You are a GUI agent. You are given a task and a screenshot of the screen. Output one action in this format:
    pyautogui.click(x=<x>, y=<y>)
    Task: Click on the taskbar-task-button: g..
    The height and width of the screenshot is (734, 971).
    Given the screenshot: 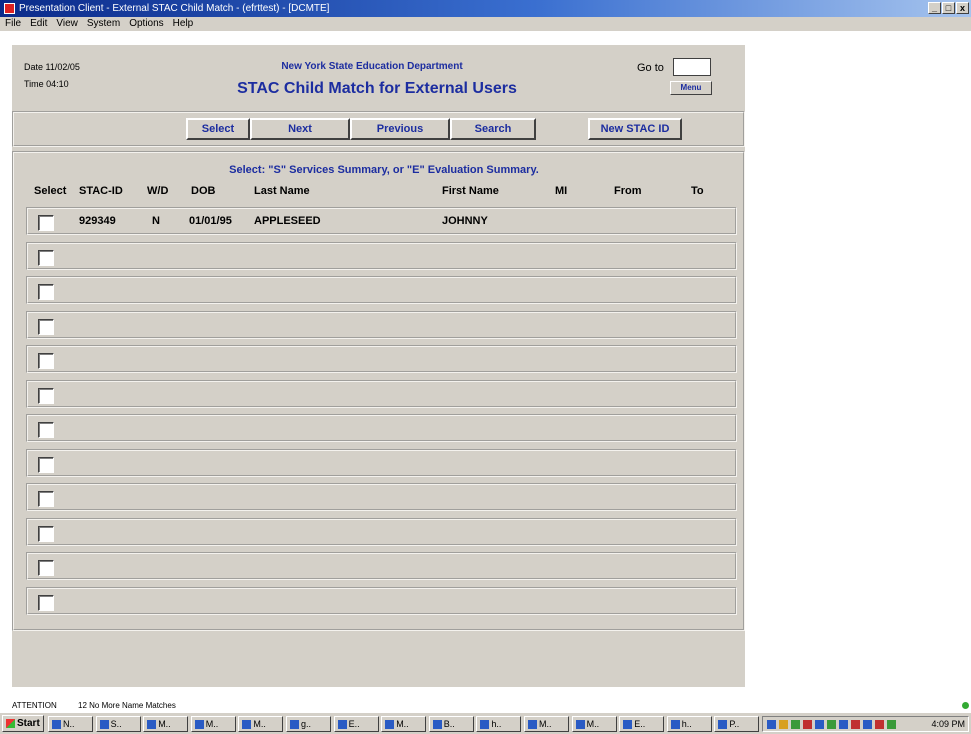 What is the action you would take?
    pyautogui.click(x=308, y=724)
    